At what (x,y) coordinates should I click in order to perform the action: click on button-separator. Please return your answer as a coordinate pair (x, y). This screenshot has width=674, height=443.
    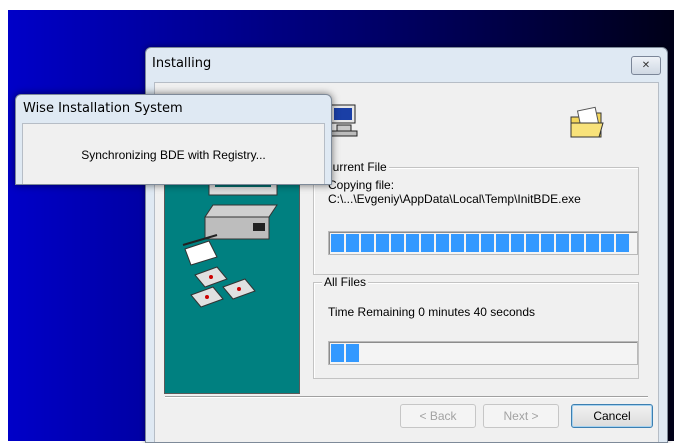
    Looking at the image, I should click on (406, 397).